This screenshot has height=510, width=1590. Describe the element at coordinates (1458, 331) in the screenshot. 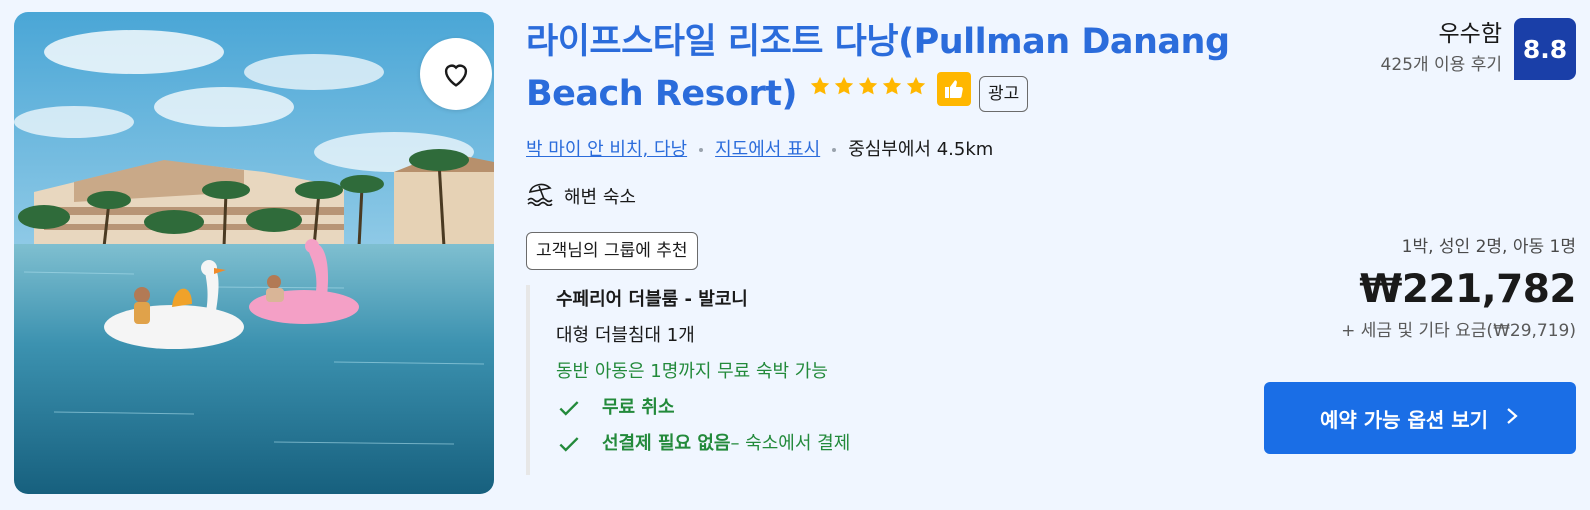

I see `tax-info: + 세금 및 기타 요금(₩29,719)` at that location.